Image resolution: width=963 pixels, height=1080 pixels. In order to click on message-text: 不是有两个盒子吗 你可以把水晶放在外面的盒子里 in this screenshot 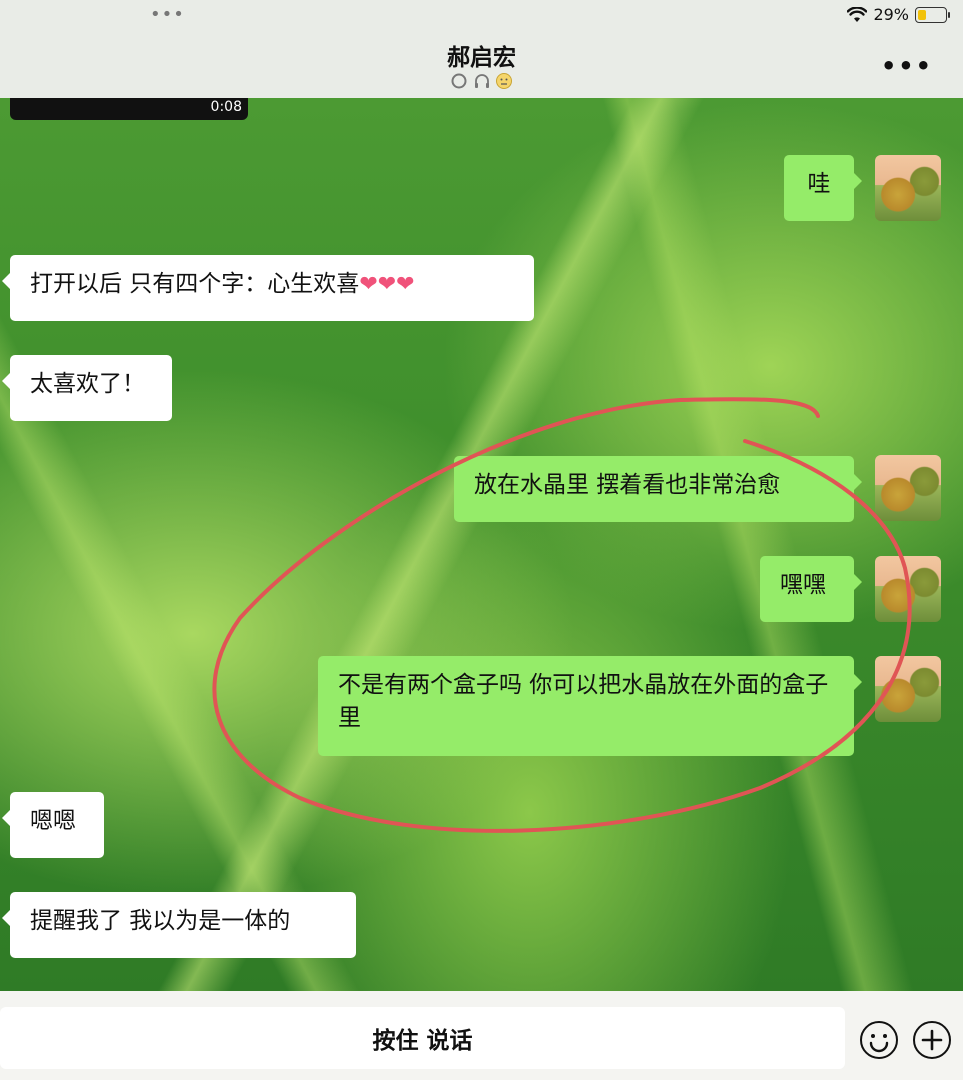, I will do `click(583, 701)`.